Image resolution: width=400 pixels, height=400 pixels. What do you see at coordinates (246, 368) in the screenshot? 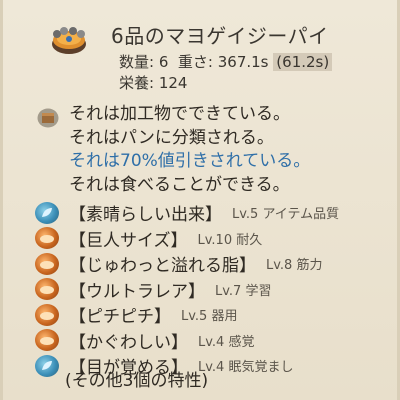
I see `trait-level: Lv.4 眠気覚まし` at bounding box center [246, 368].